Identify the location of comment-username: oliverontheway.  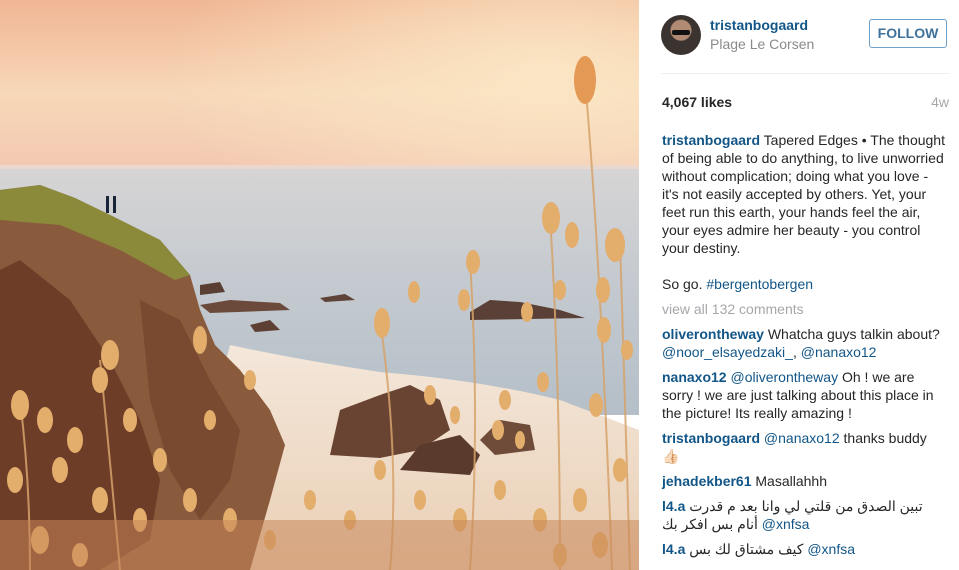
(713, 334).